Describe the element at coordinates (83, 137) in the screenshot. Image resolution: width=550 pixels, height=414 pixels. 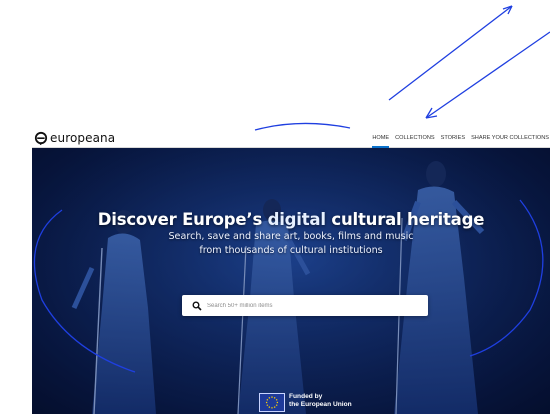
I see `logo-text: europeana` at that location.